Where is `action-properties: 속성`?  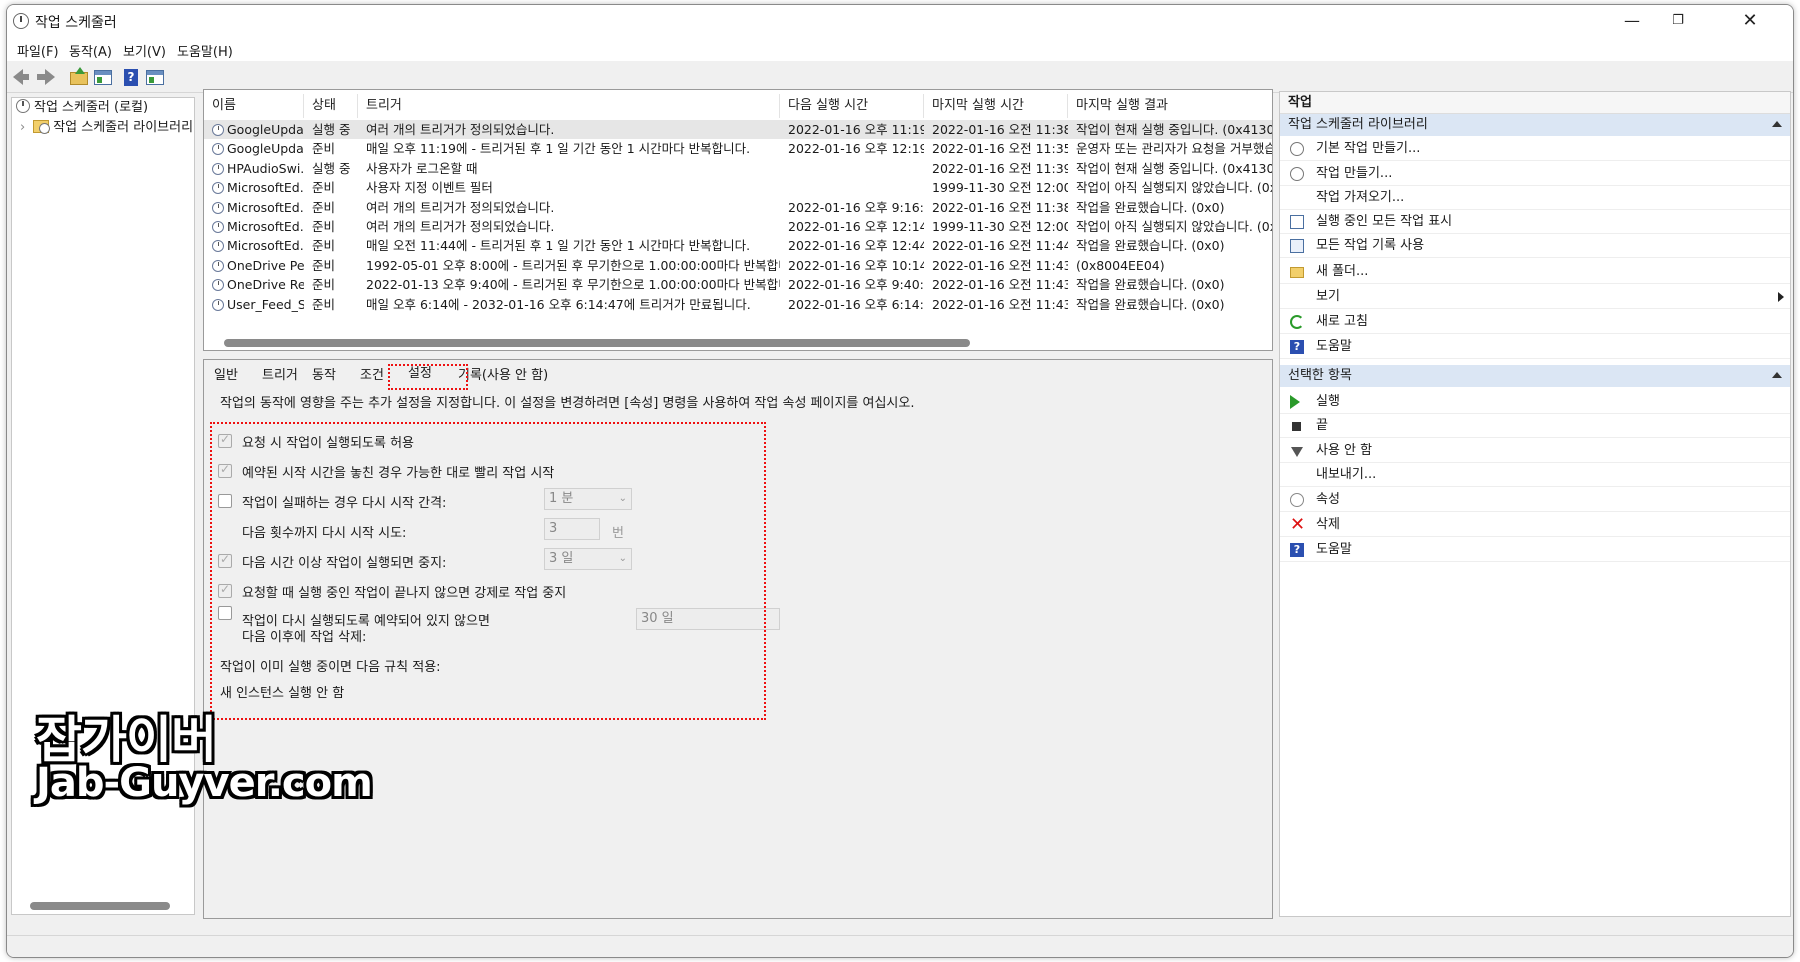 action-properties: 속성 is located at coordinates (1535, 500).